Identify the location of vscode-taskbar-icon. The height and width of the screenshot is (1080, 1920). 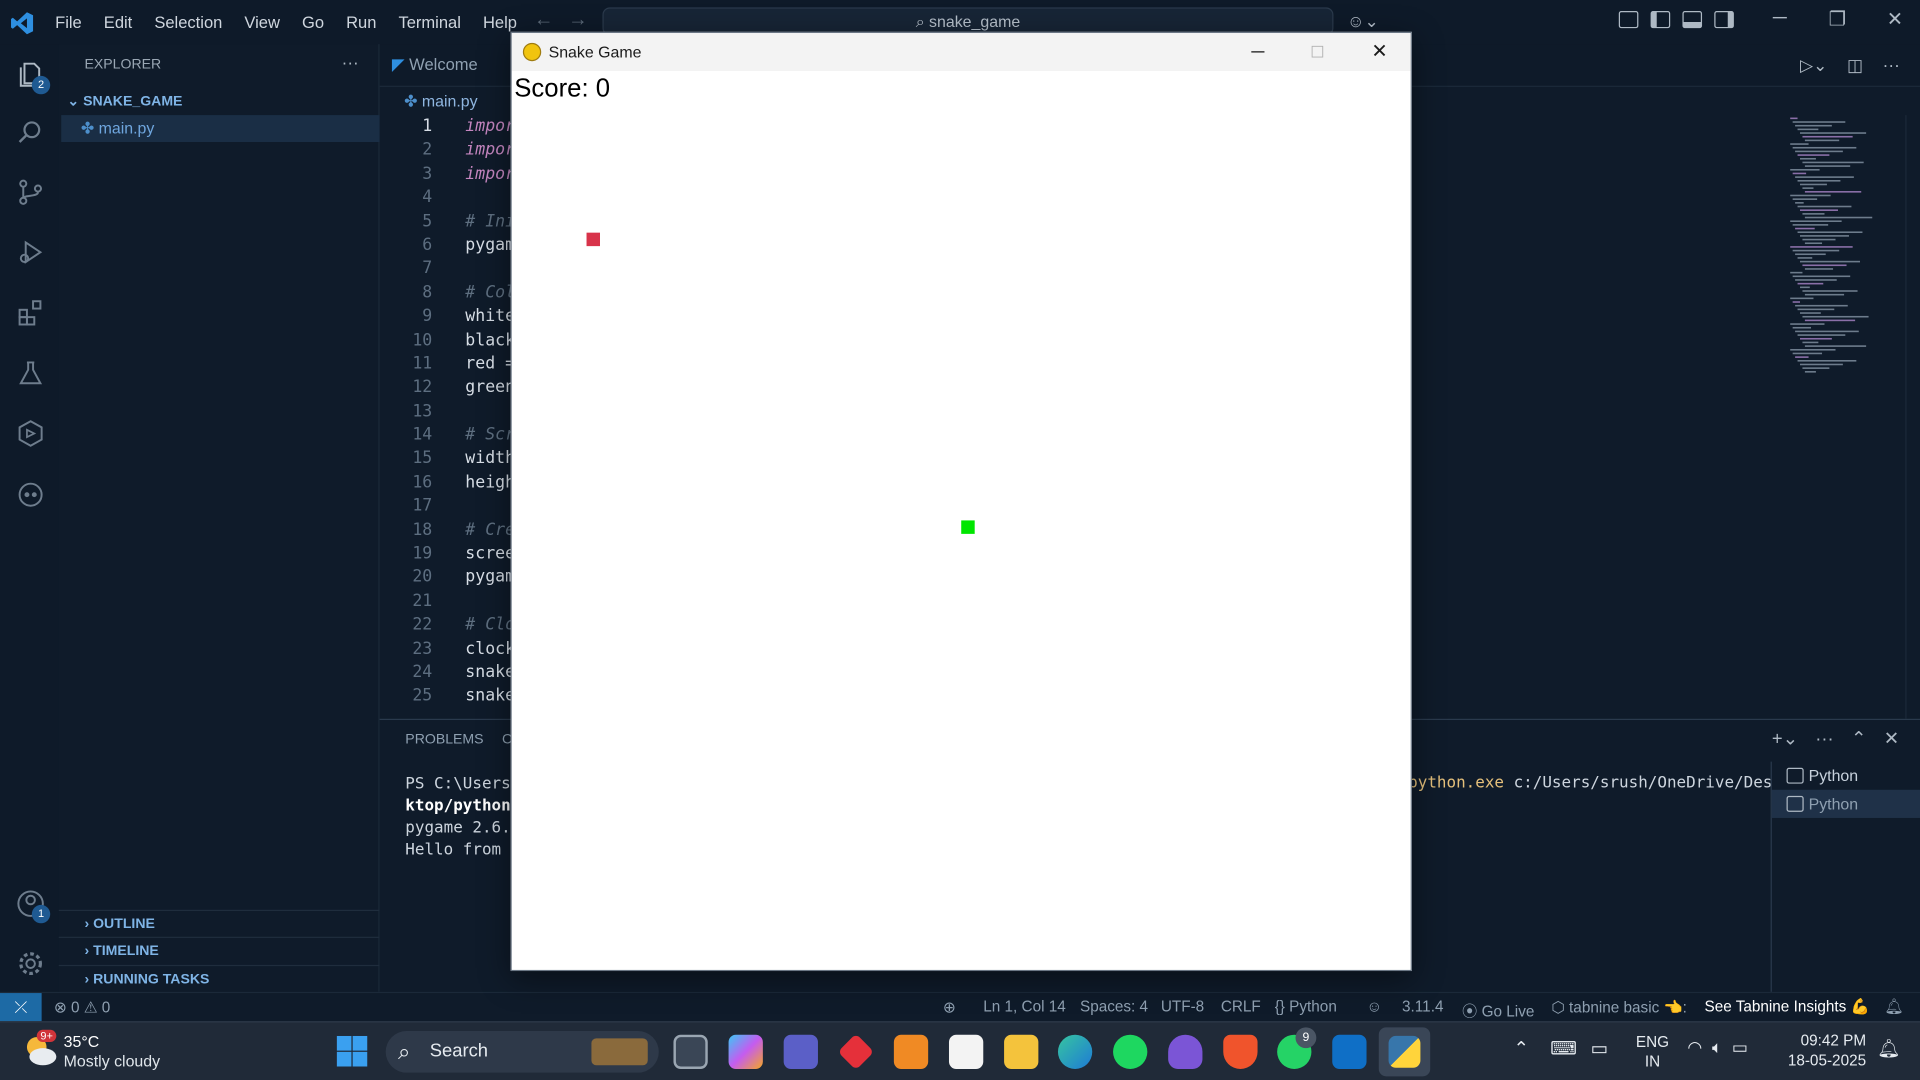
(1349, 1051).